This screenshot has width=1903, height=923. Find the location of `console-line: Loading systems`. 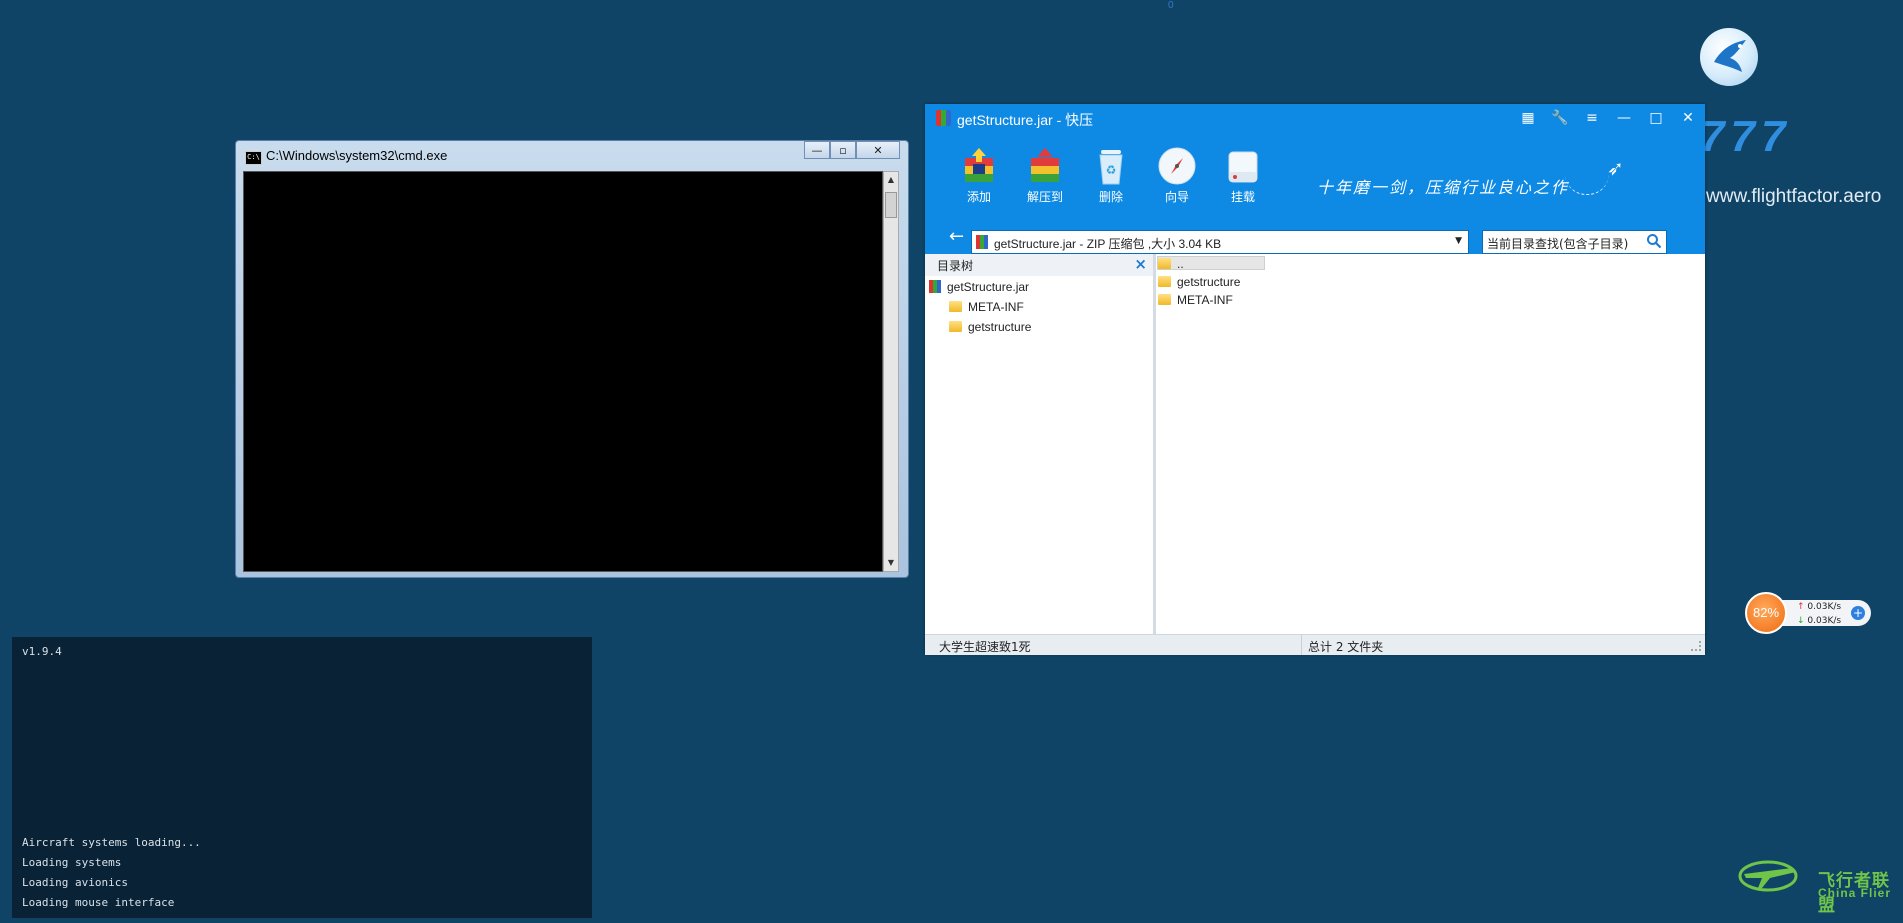

console-line: Loading systems is located at coordinates (72, 862).